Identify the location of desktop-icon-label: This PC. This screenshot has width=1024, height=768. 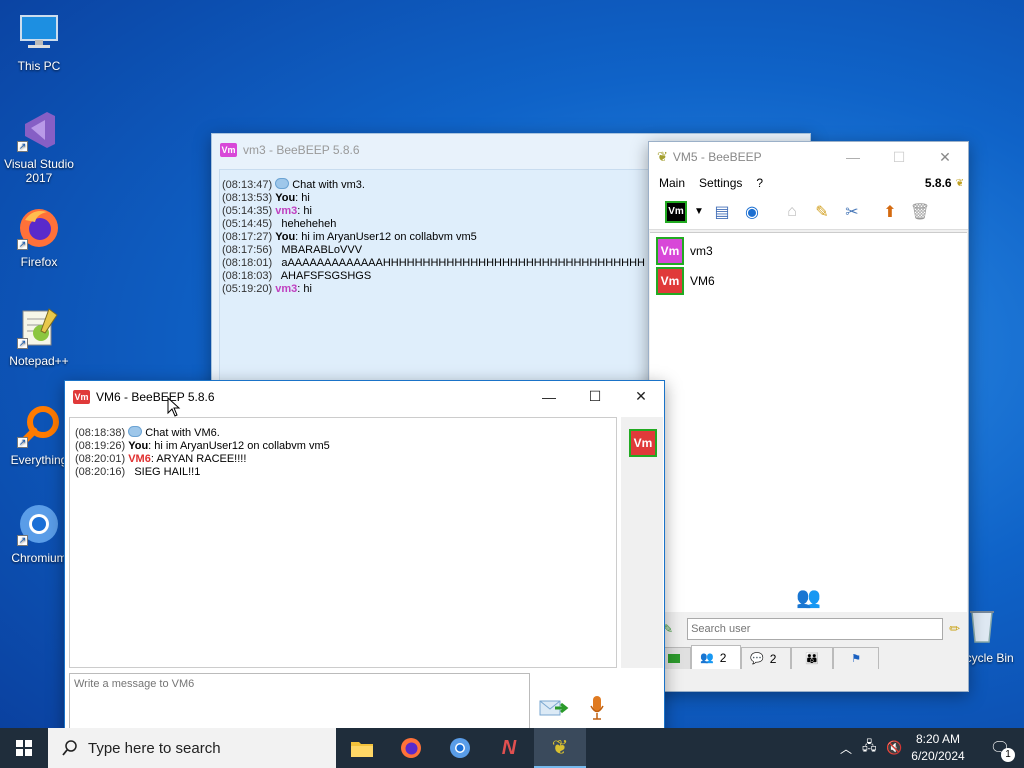
(39, 66).